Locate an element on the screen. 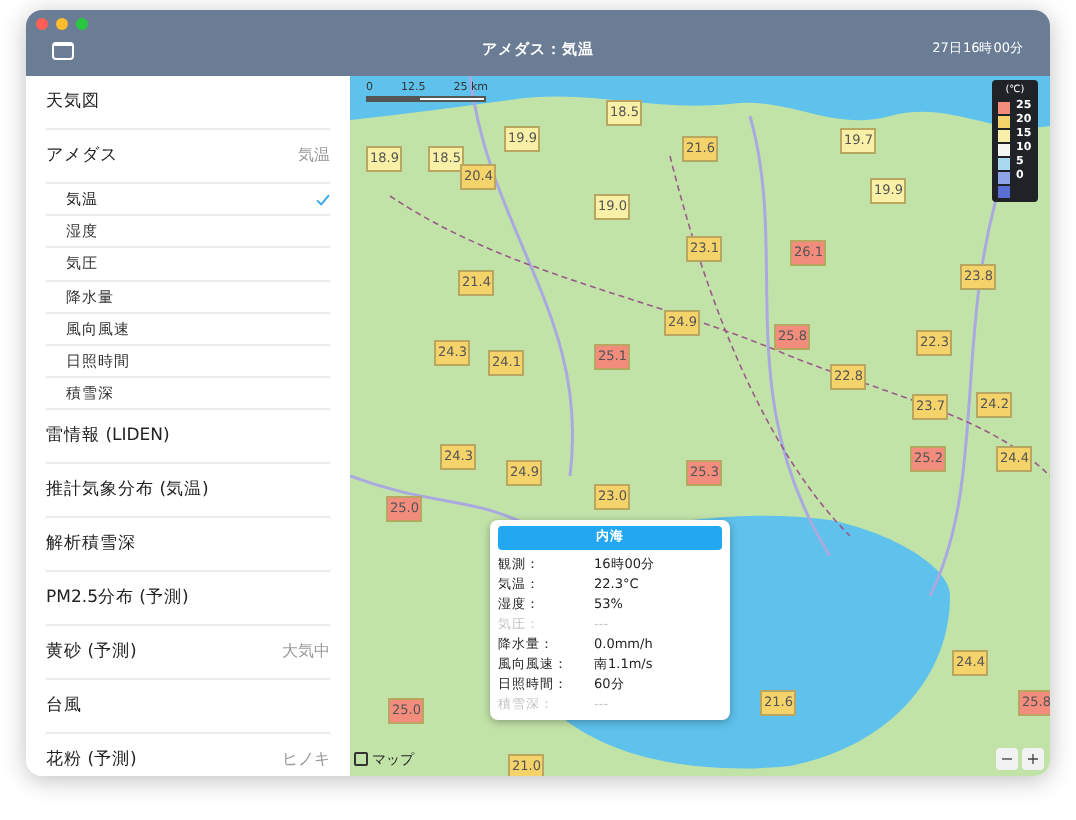 The image size is (1076, 820). zoom-button: + is located at coordinates (1033, 759).